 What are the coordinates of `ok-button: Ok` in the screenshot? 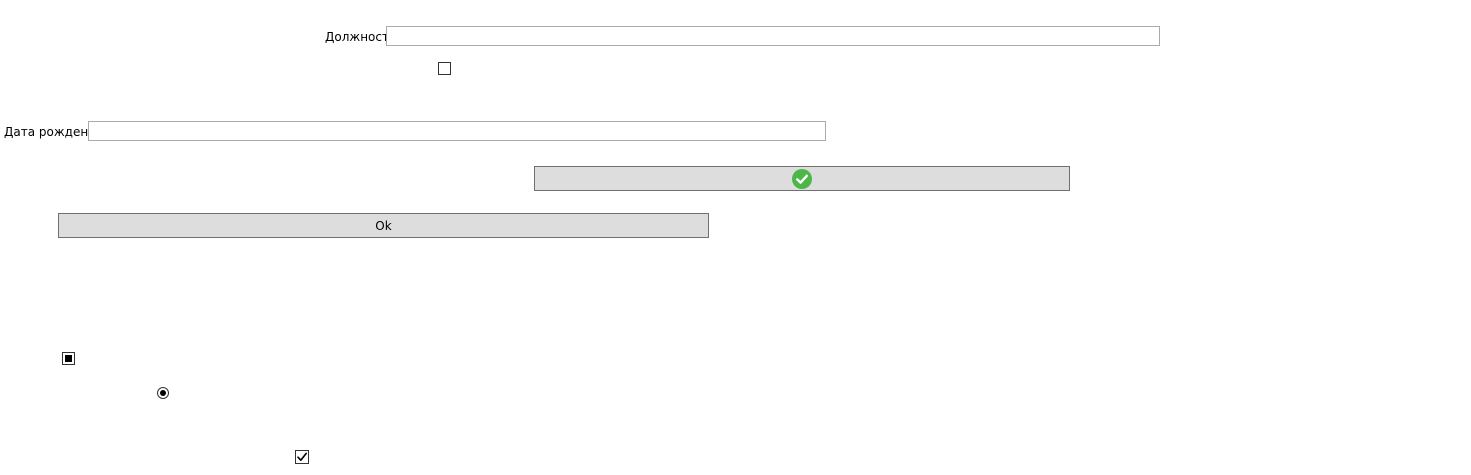 It's located at (383, 225).